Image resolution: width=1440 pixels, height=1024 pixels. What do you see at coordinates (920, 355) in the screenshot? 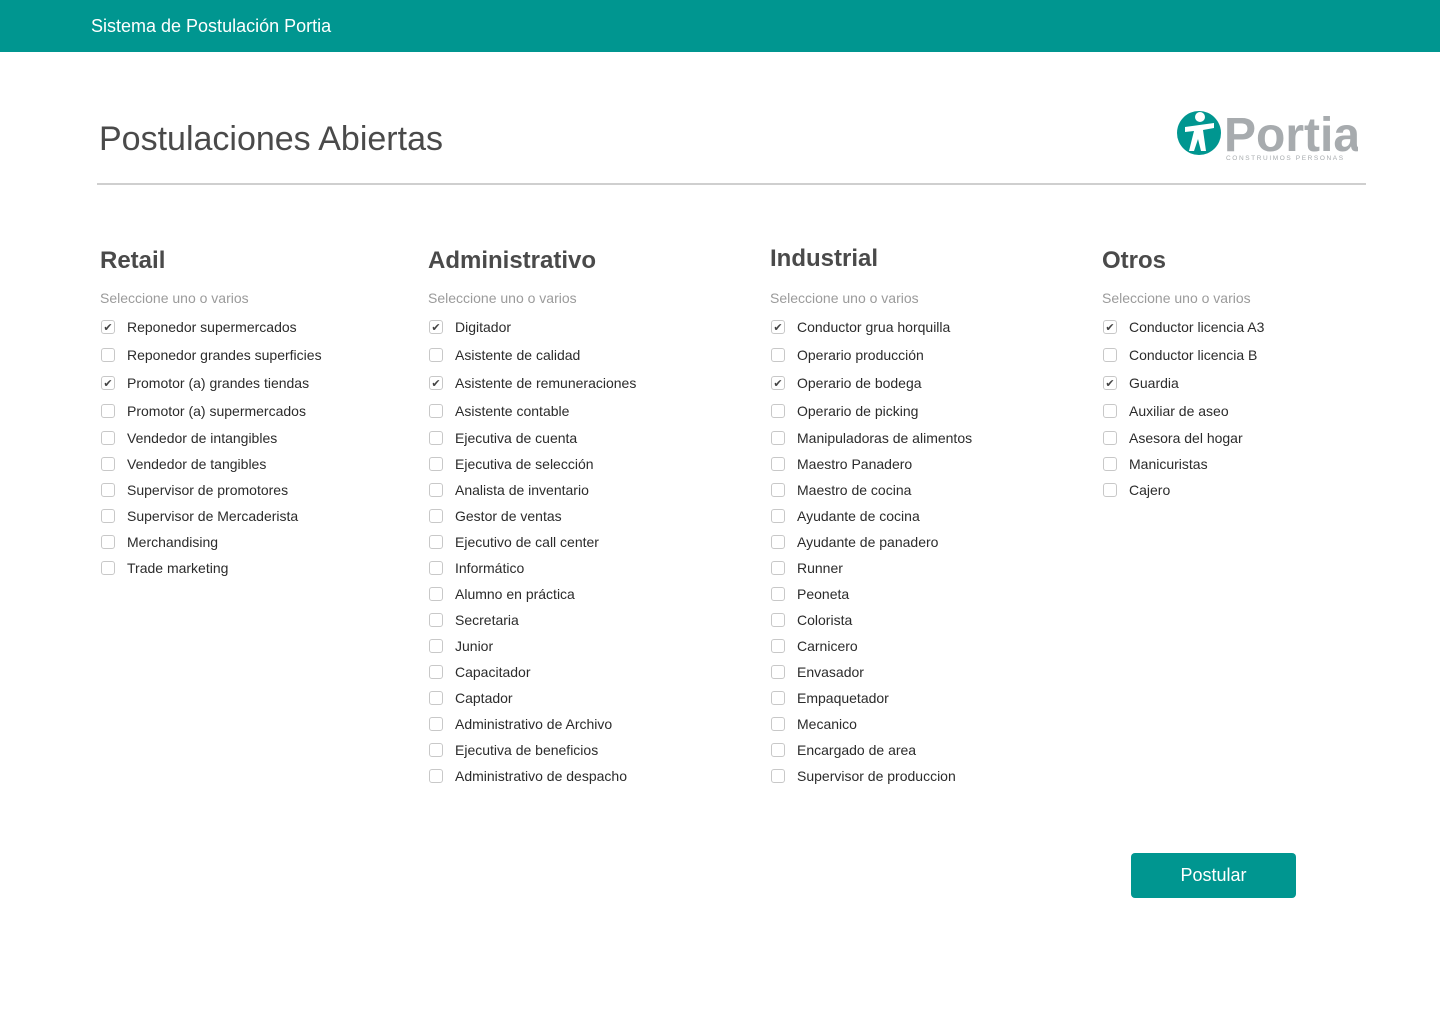
I see `job-option: Operario producción` at bounding box center [920, 355].